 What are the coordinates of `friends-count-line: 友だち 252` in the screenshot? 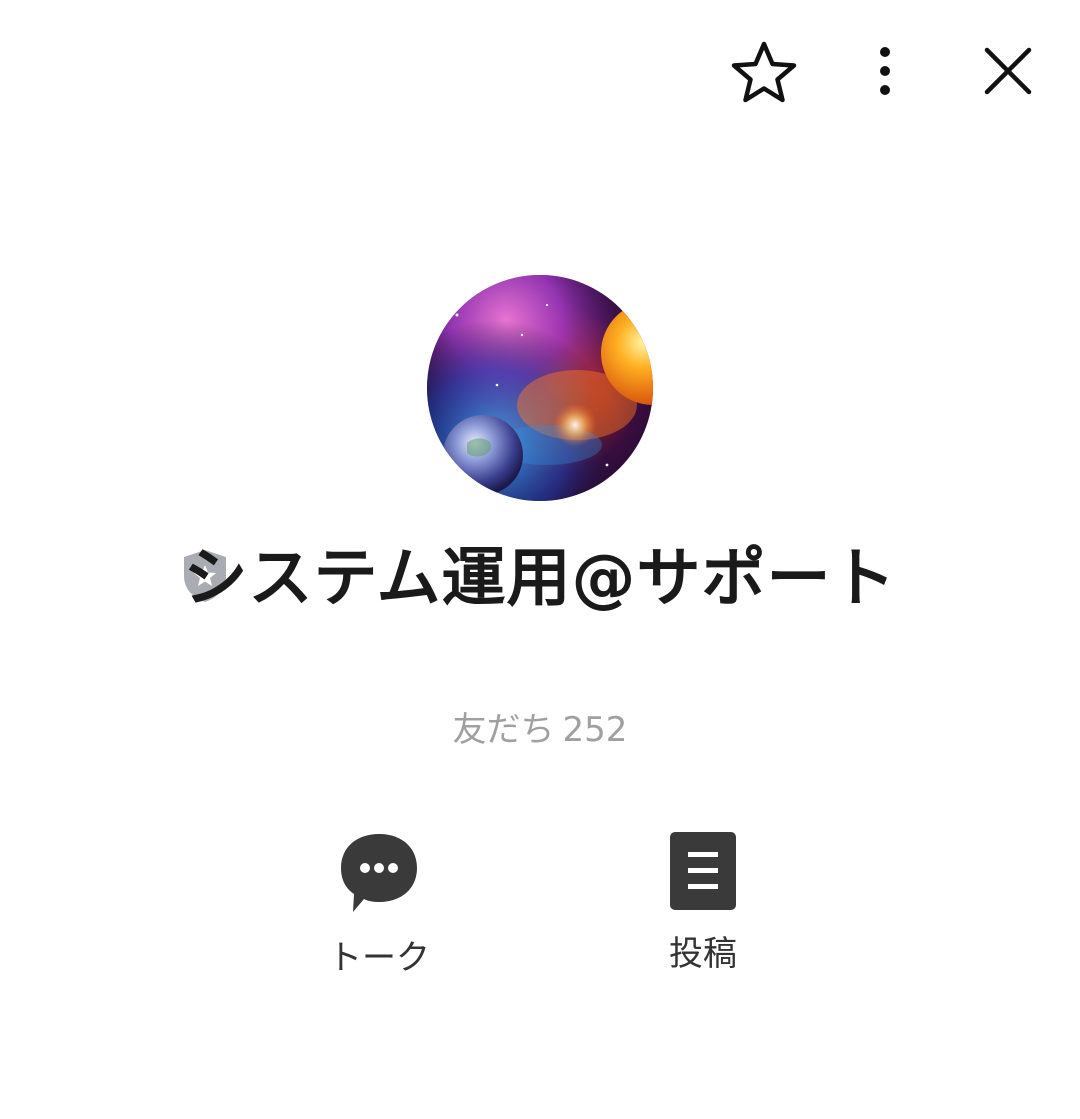 It's located at (540, 726).